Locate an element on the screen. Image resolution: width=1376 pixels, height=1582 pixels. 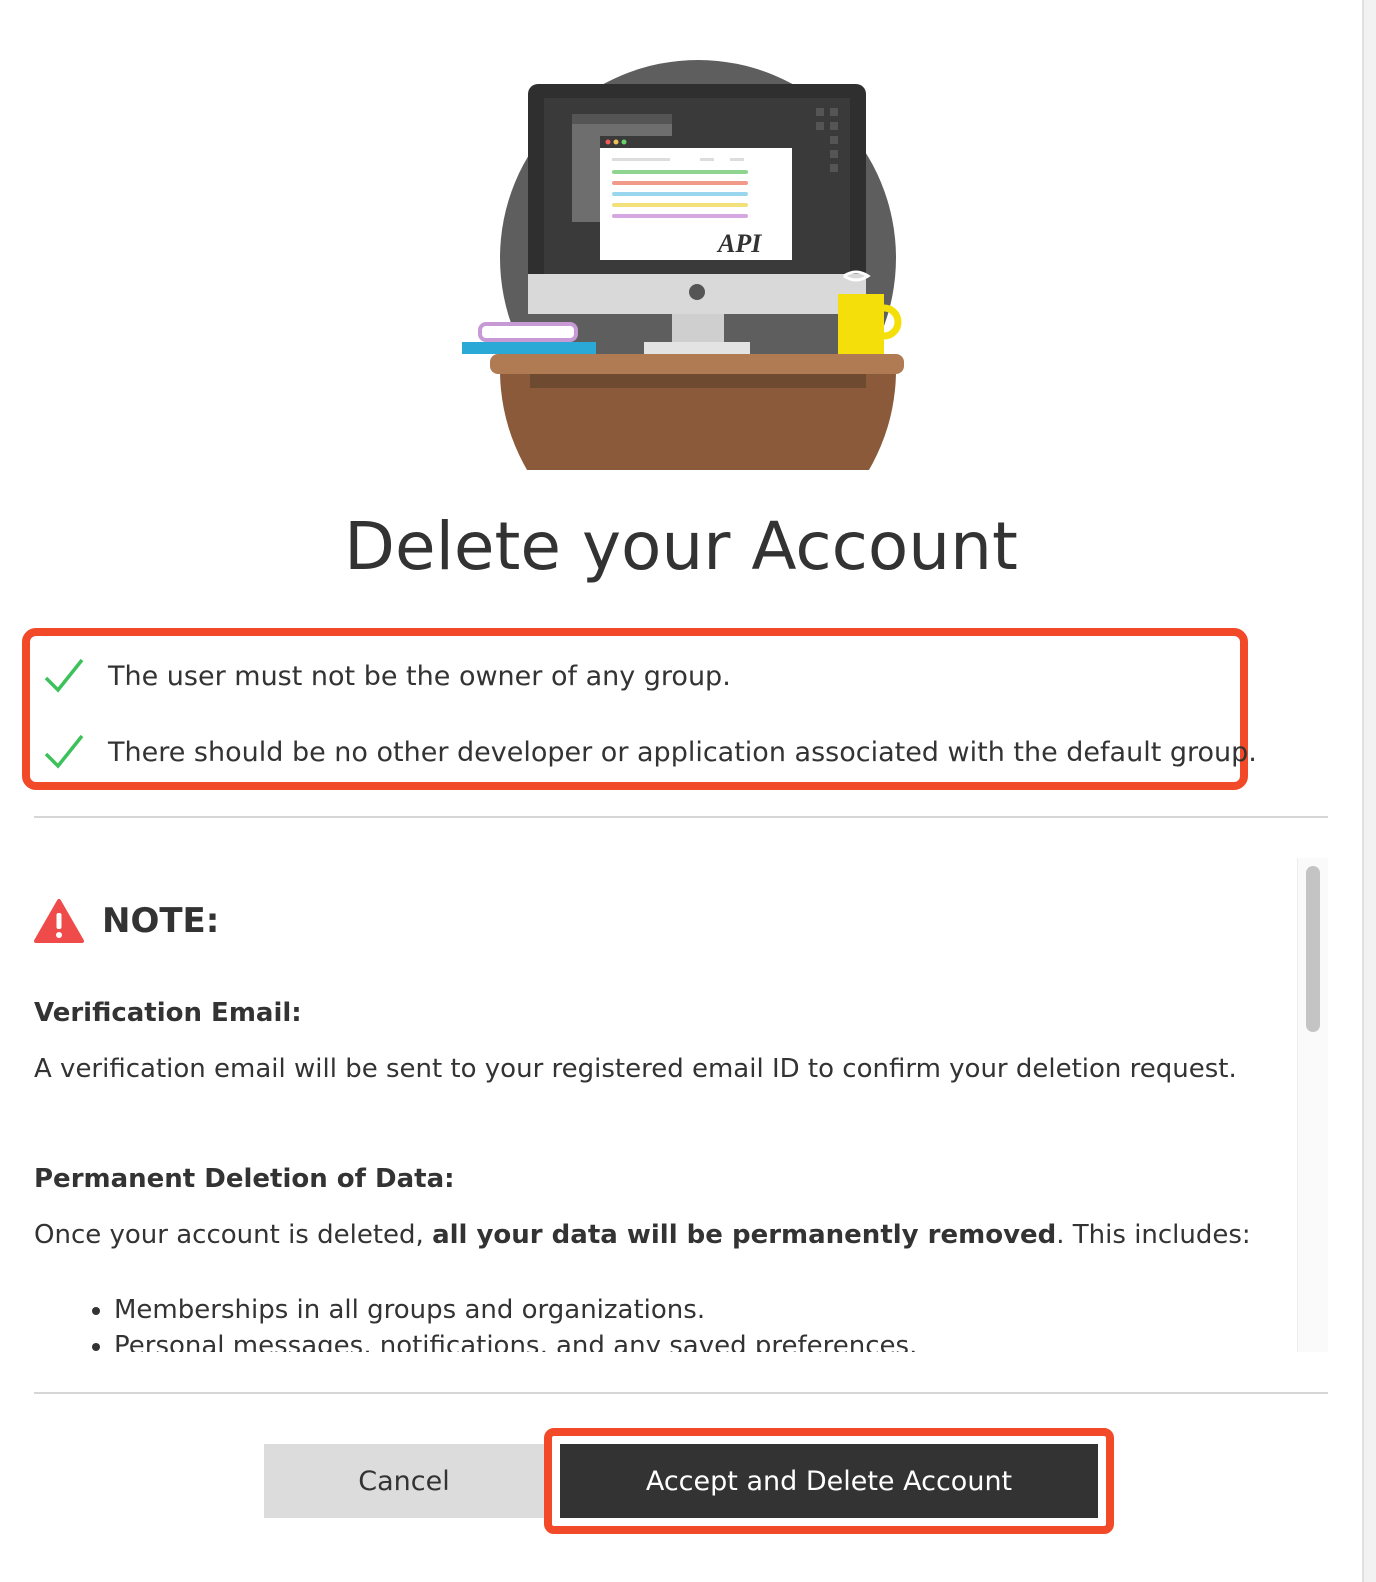
accept-delete-account-button: Accept and Delete Account is located at coordinates (829, 1481).